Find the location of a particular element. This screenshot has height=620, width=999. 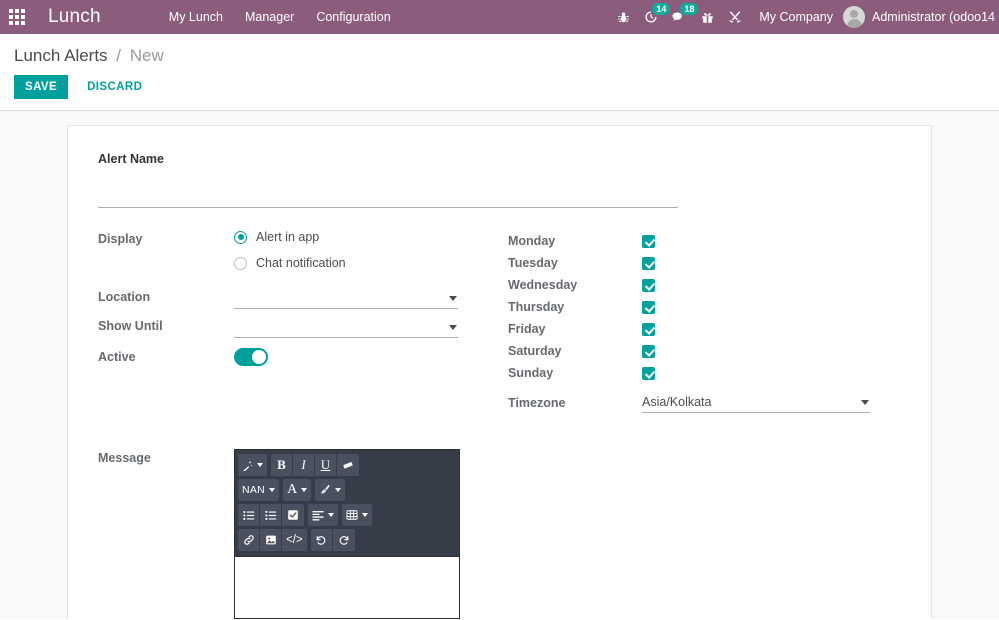

font-size-group: NAN is located at coordinates (259, 490).